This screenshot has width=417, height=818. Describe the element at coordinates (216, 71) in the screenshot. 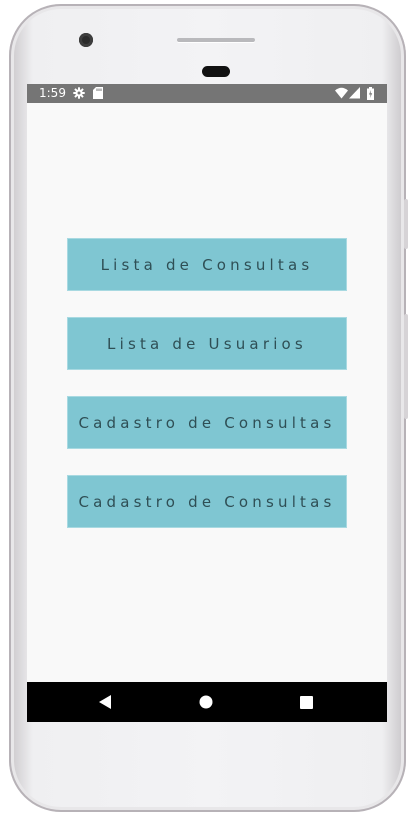

I see `proximity-sensor` at that location.